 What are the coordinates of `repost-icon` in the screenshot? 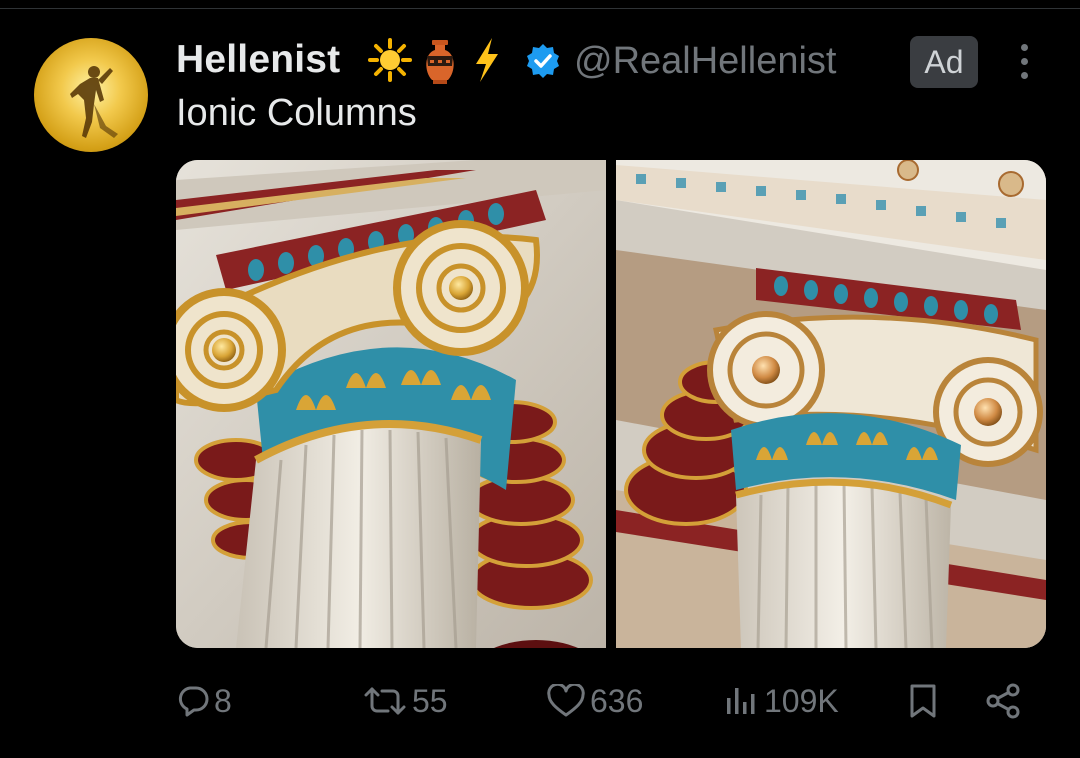 It's located at (385, 701).